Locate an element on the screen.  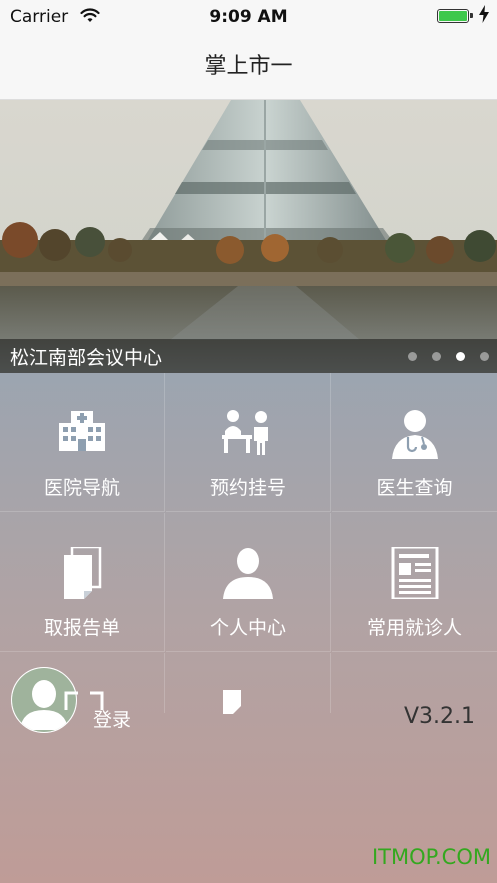
menu-label: 个人中心 is located at coordinates (247, 628).